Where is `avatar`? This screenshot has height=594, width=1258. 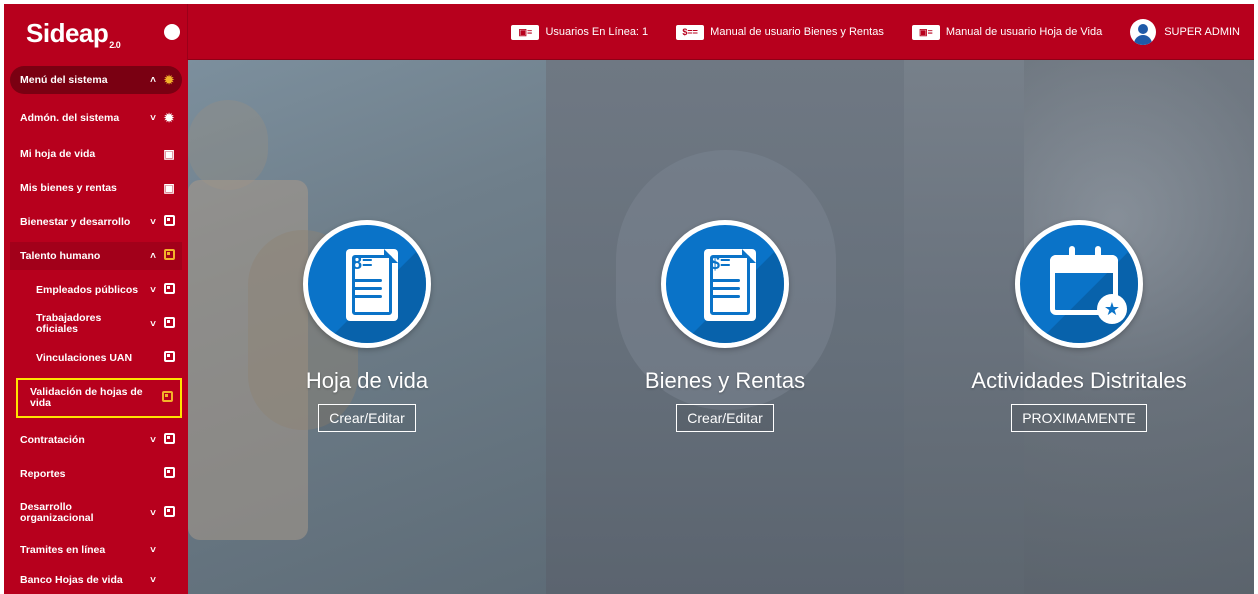
avatar is located at coordinates (1143, 32).